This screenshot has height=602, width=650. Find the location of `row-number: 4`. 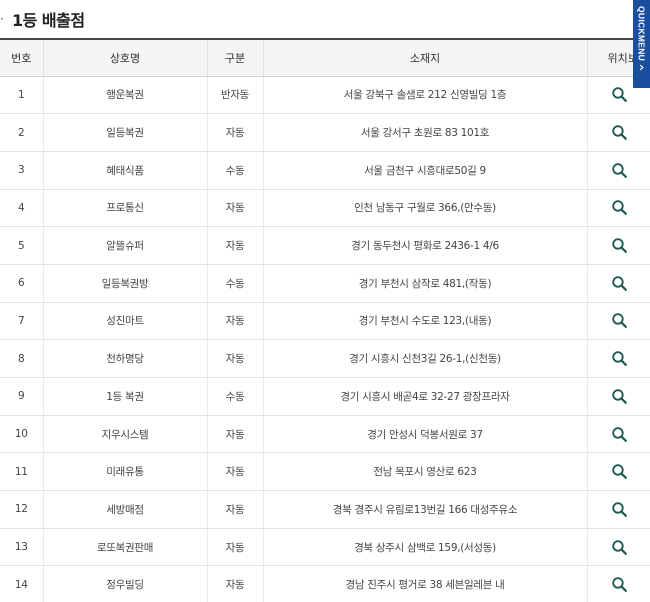

row-number: 4 is located at coordinates (21, 208).